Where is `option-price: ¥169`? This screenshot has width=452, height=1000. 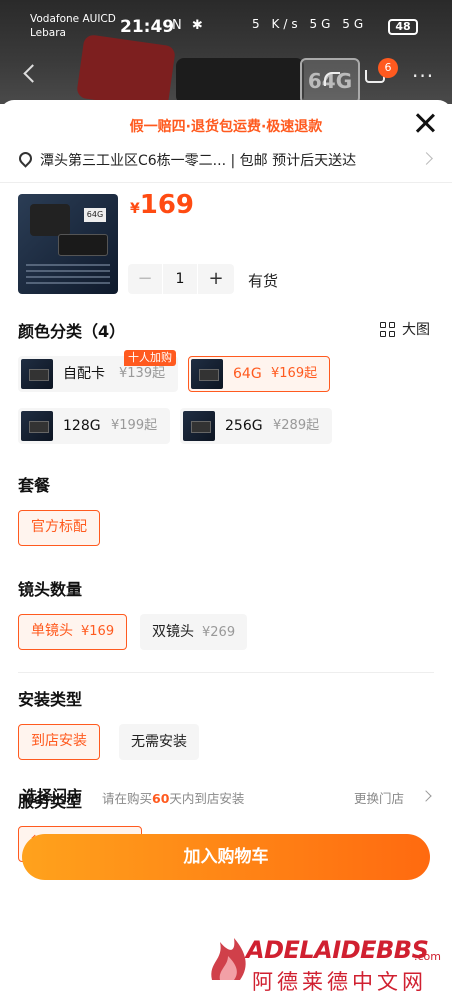 option-price: ¥169 is located at coordinates (98, 631).